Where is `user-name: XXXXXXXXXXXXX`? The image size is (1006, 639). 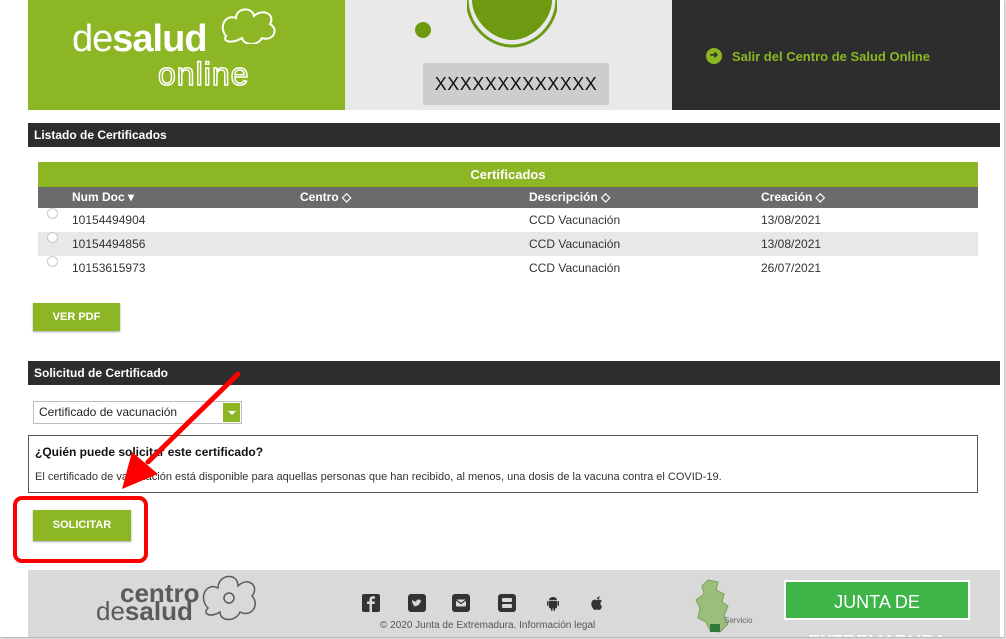
user-name: XXXXXXXXXXXXX is located at coordinates (516, 84).